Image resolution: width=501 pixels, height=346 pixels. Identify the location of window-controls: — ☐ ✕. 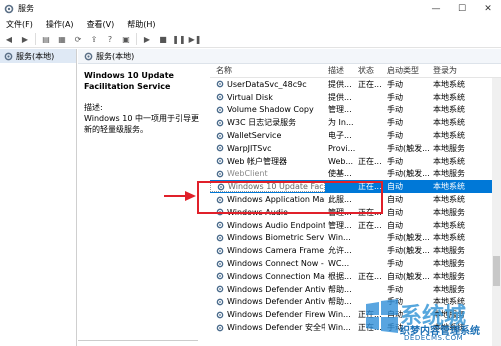
(462, 8).